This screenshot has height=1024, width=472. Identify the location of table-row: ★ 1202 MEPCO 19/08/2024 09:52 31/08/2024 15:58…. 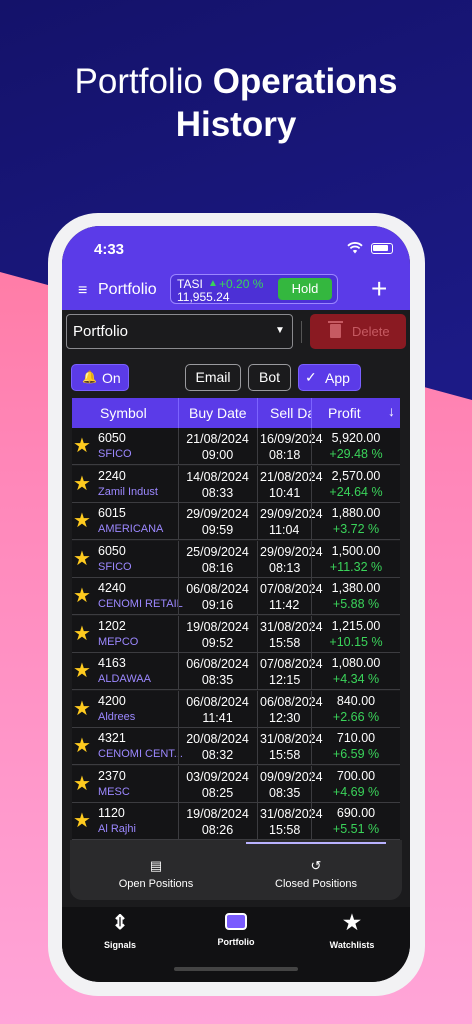
(236, 634).